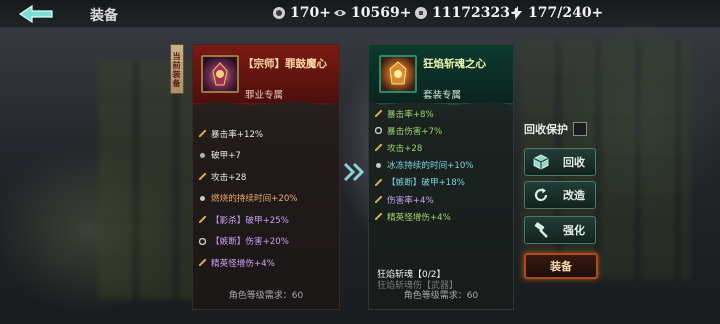 Image resolution: width=720 pixels, height=324 pixels. What do you see at coordinates (202, 220) in the screenshot?
I see `shadow-stat-icon` at bounding box center [202, 220].